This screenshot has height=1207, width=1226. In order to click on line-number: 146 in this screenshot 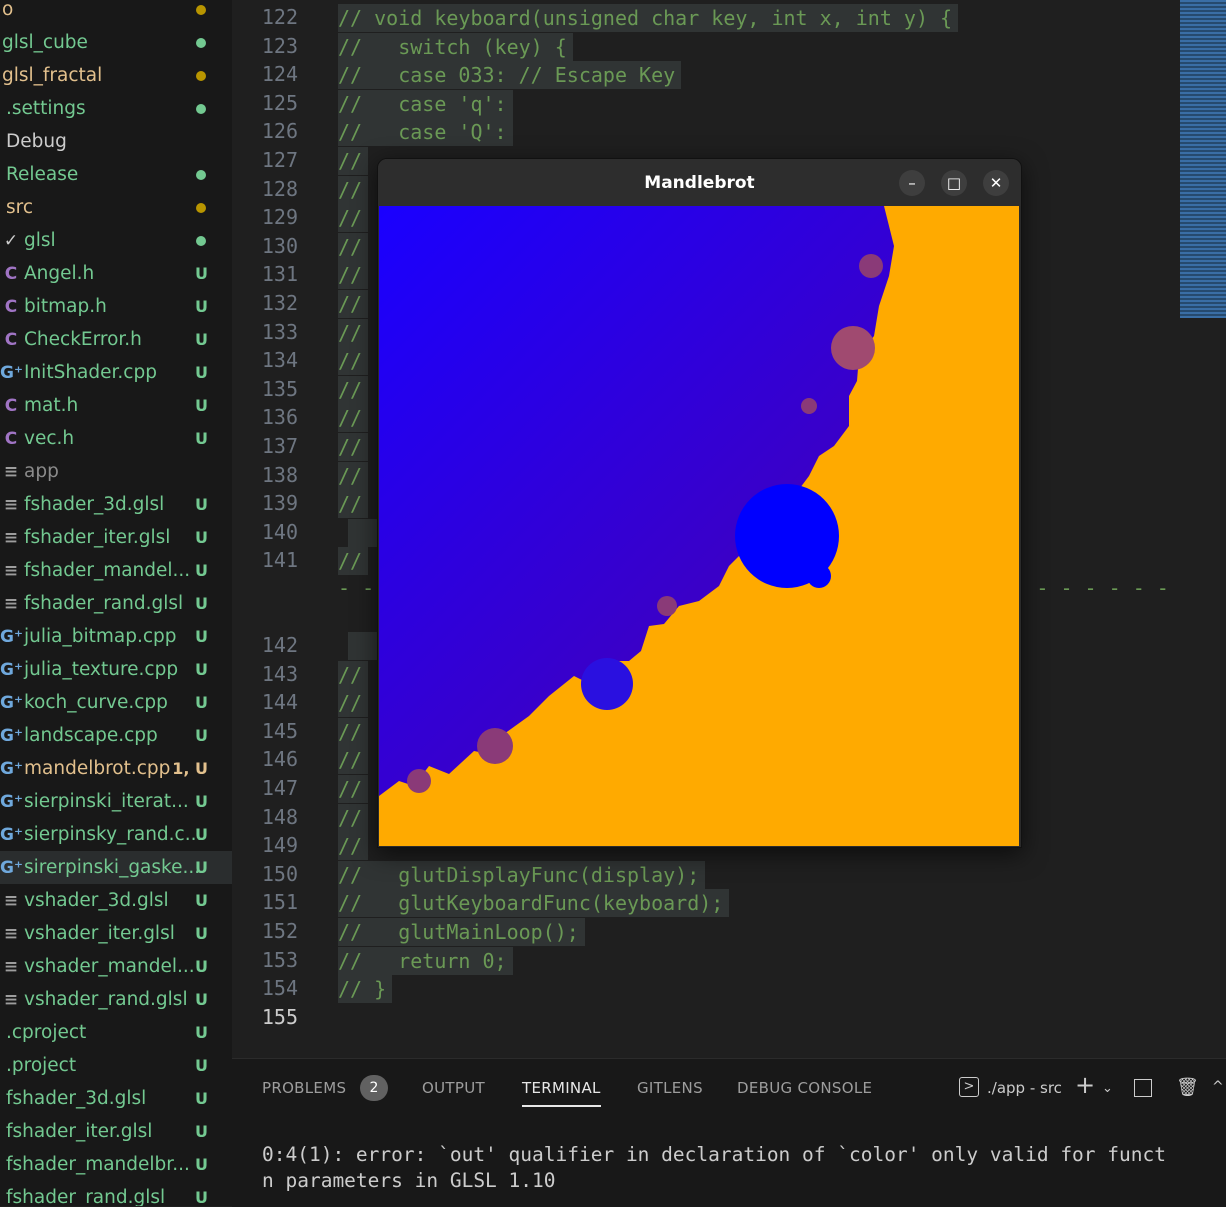, I will do `click(279, 759)`.